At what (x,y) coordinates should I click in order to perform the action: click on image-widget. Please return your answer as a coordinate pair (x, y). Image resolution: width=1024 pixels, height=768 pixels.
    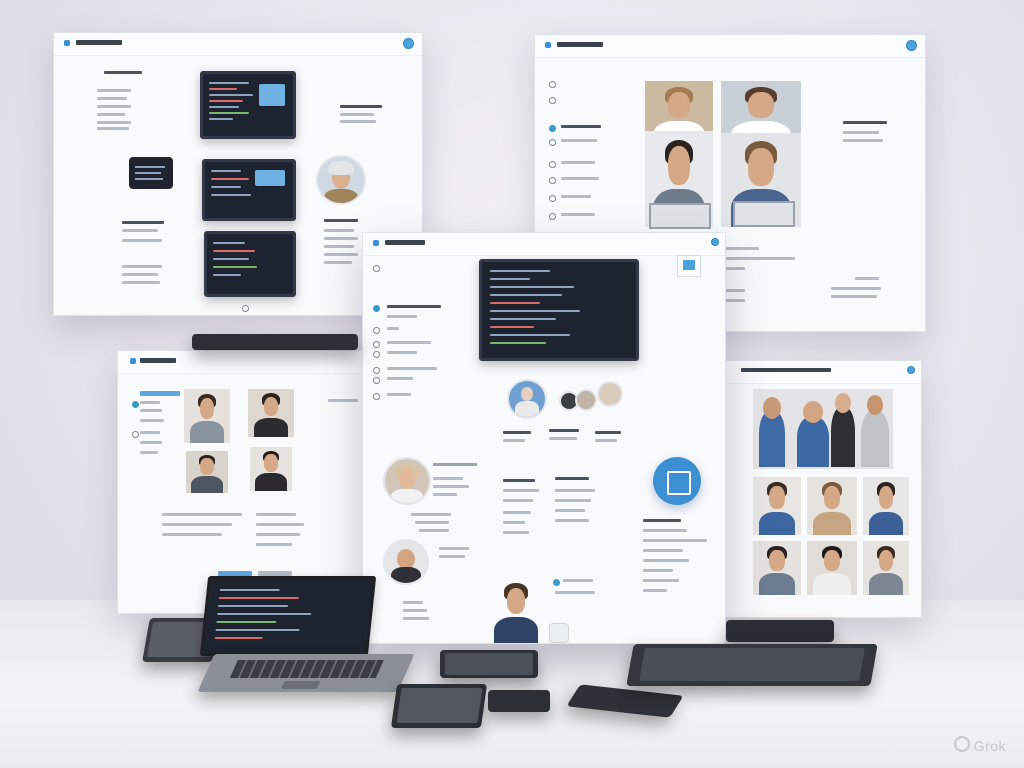
    Looking at the image, I should click on (689, 266).